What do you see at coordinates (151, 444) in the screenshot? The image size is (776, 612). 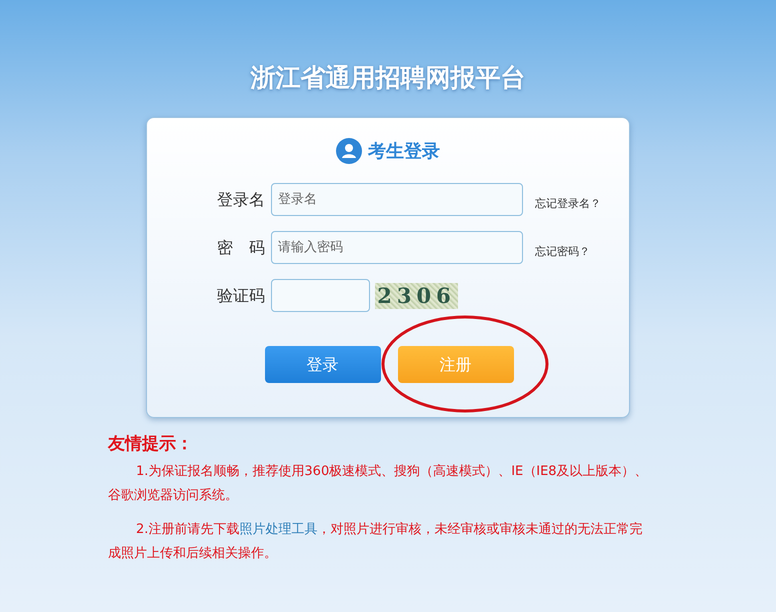 I see `tips-heading: 友情提示：` at bounding box center [151, 444].